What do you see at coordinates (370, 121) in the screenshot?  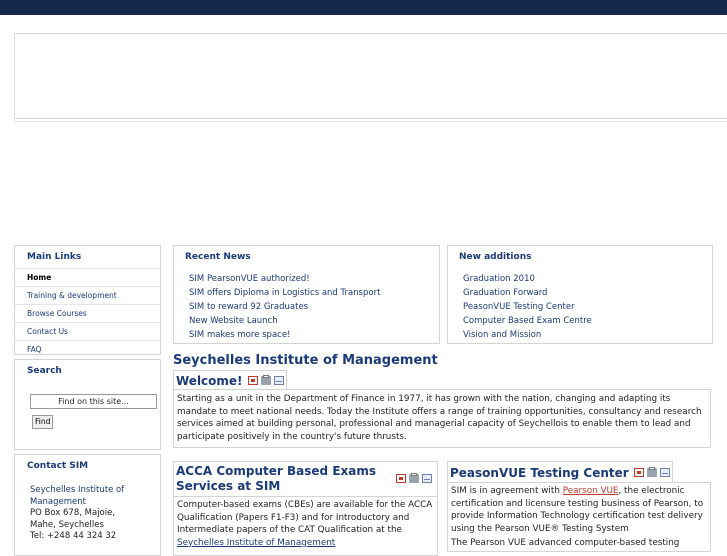 I see `banner-divider` at bounding box center [370, 121].